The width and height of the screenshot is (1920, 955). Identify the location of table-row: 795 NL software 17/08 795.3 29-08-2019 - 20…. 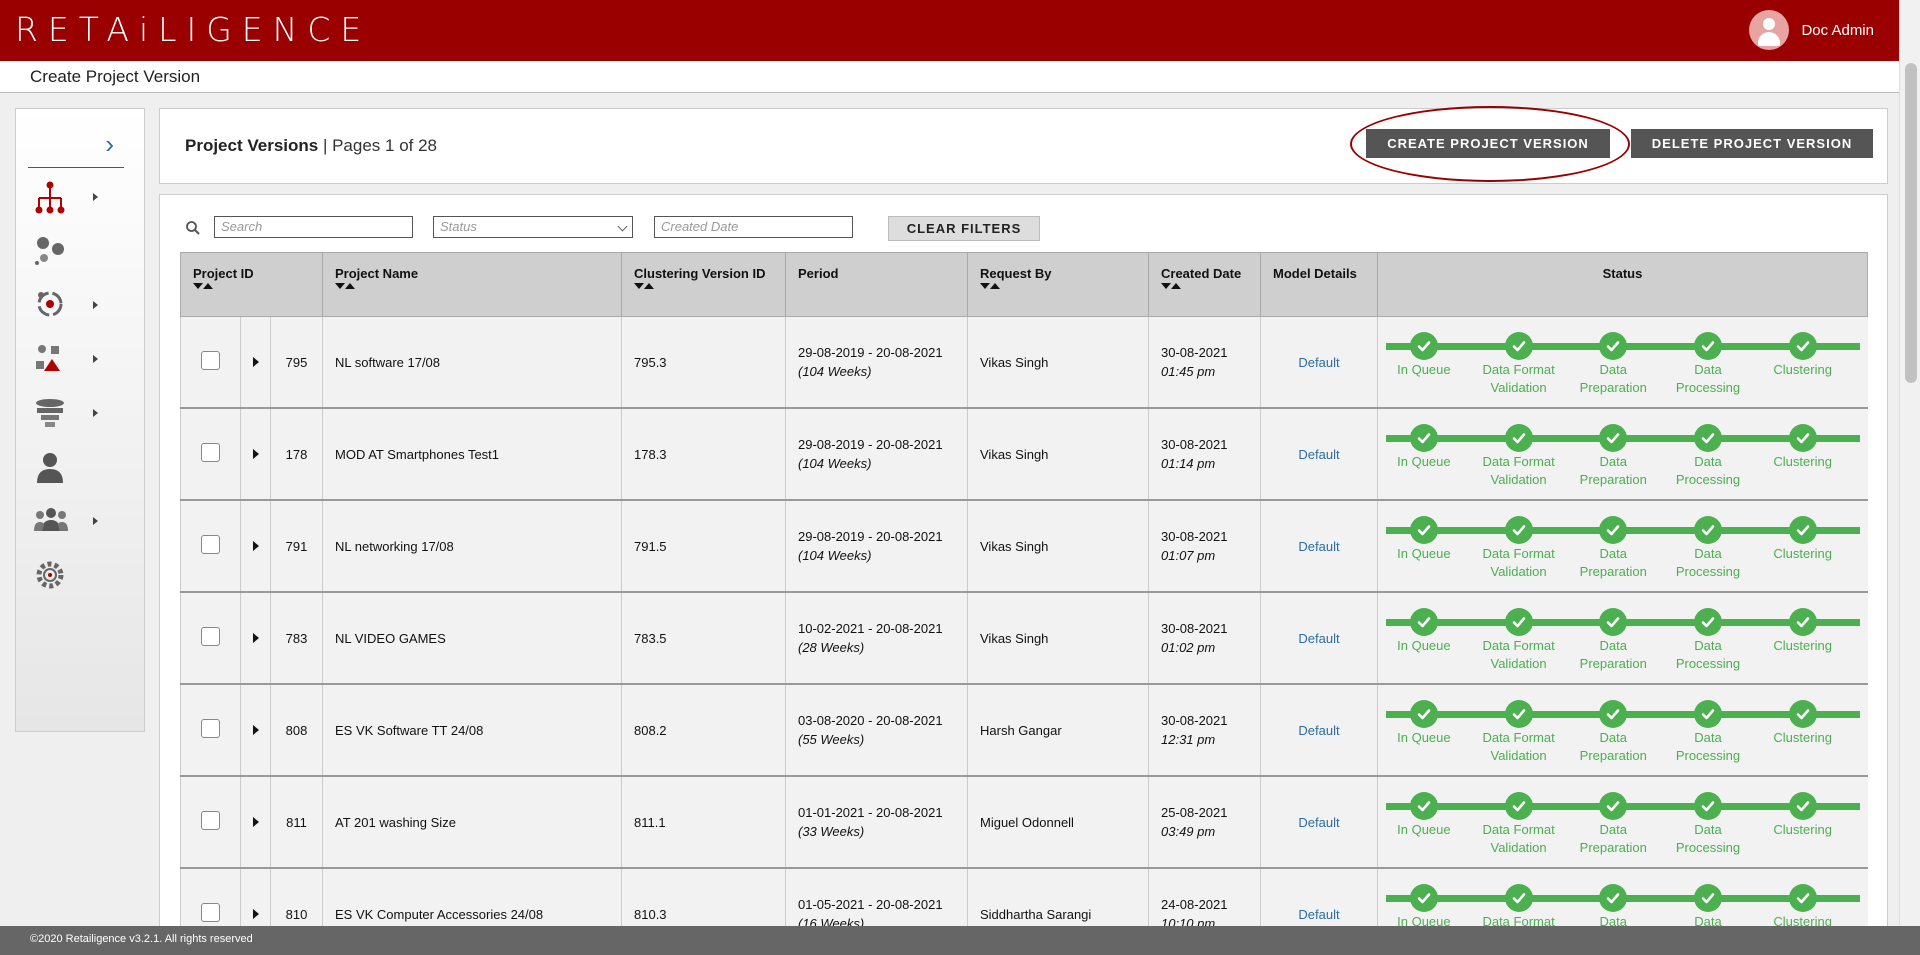
(1024, 362).